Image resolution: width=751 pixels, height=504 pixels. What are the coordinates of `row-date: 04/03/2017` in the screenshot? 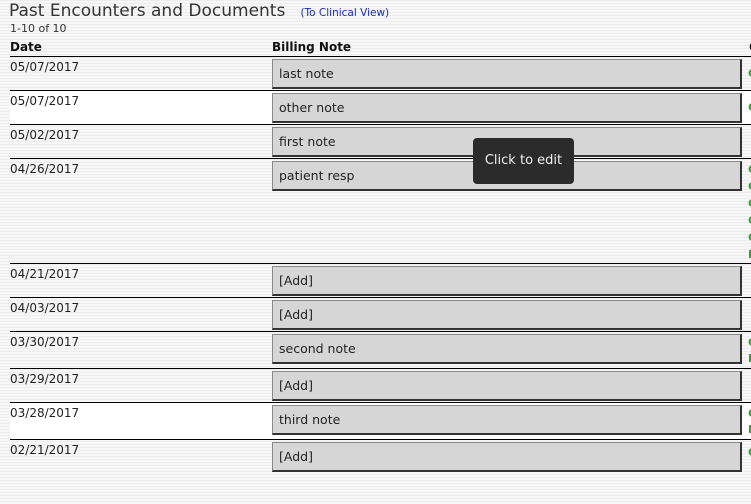 It's located at (45, 308).